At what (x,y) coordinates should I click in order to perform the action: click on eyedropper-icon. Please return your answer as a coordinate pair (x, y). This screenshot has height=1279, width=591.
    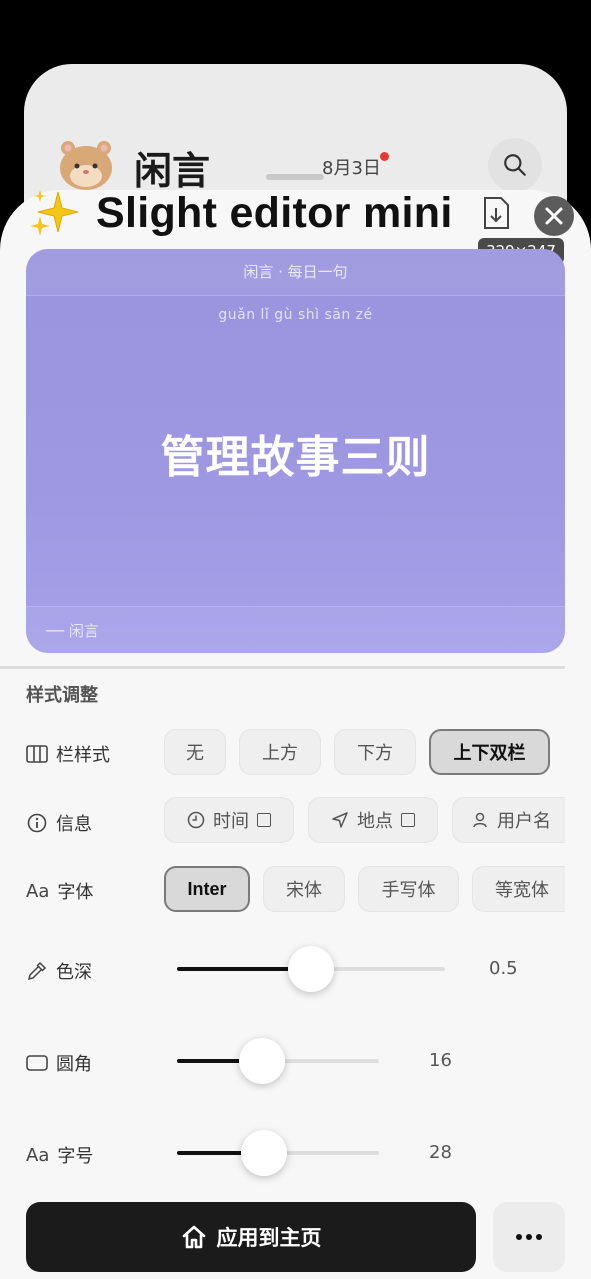
    Looking at the image, I should click on (37, 971).